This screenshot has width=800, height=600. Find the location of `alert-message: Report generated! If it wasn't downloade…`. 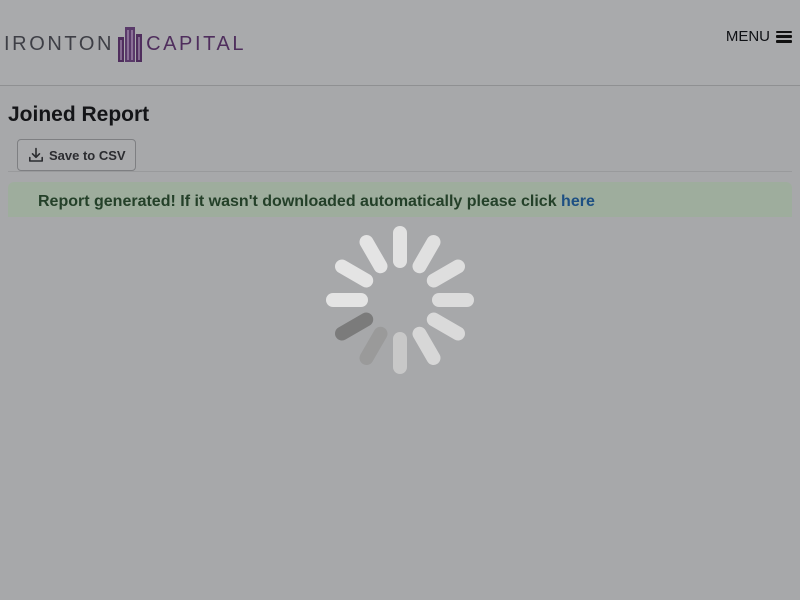

alert-message: Report generated! If it wasn't downloade… is located at coordinates (300, 201).